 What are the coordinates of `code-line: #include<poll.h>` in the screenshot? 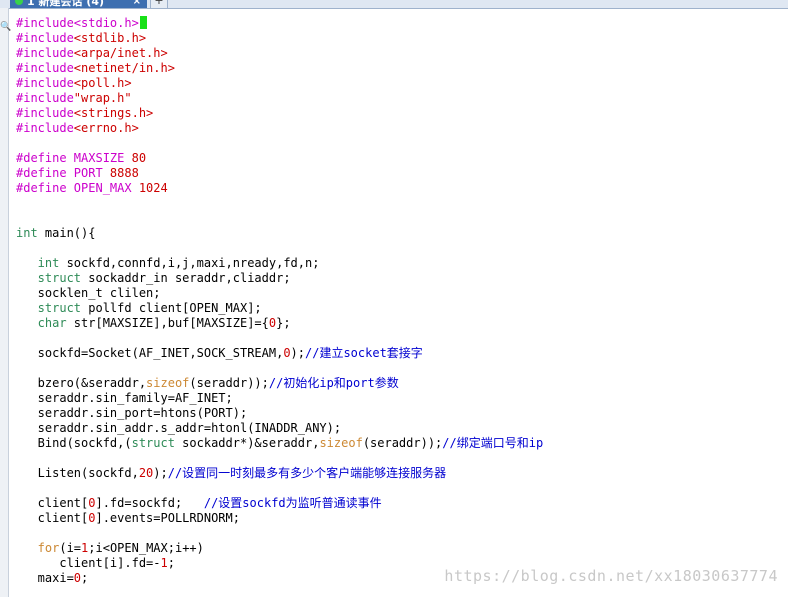 It's located at (402, 83).